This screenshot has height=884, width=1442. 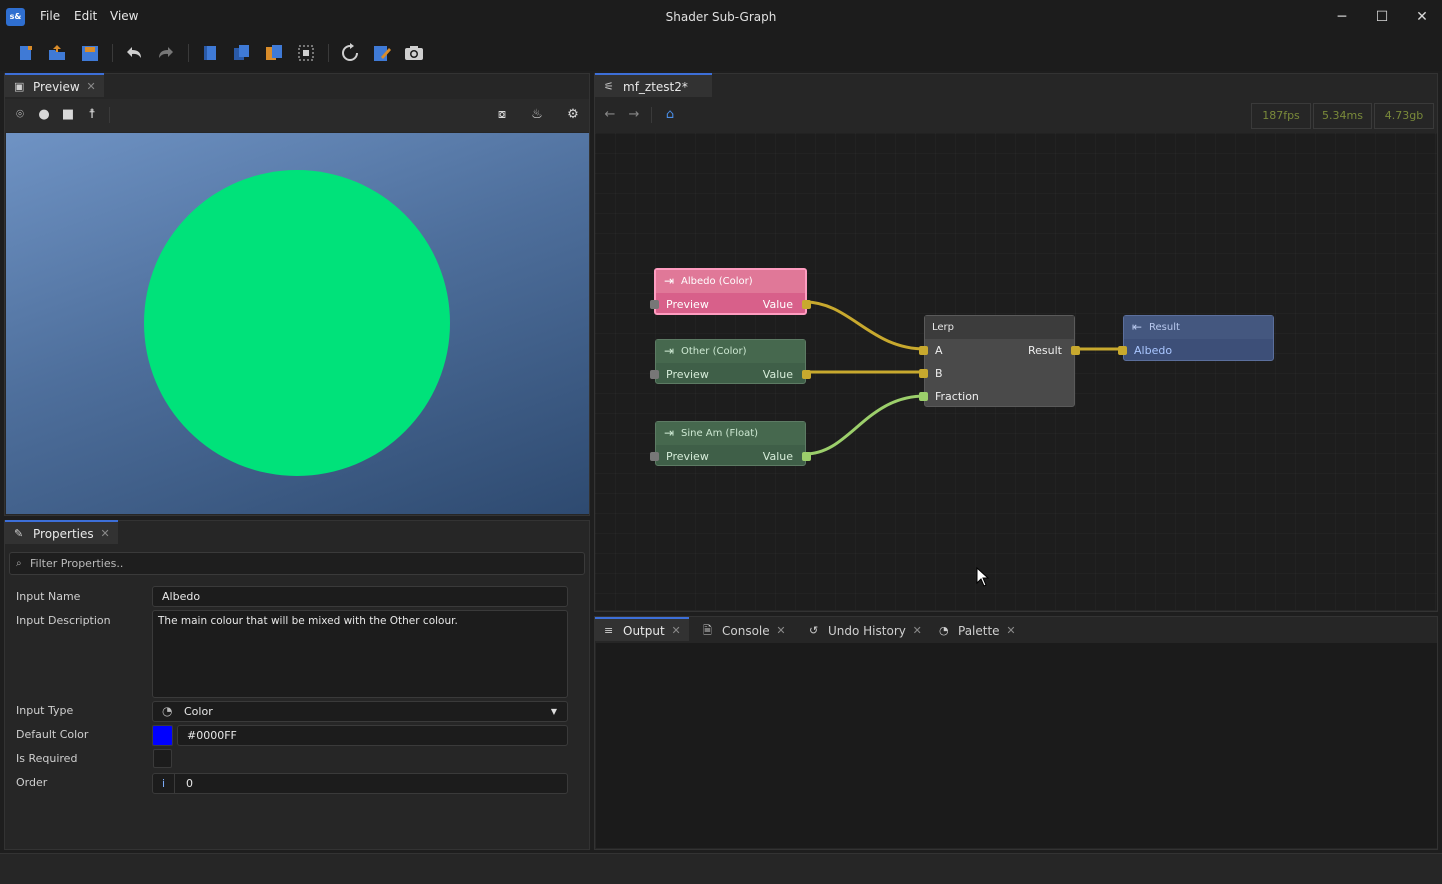 What do you see at coordinates (414, 53) in the screenshot?
I see `camera-icon` at bounding box center [414, 53].